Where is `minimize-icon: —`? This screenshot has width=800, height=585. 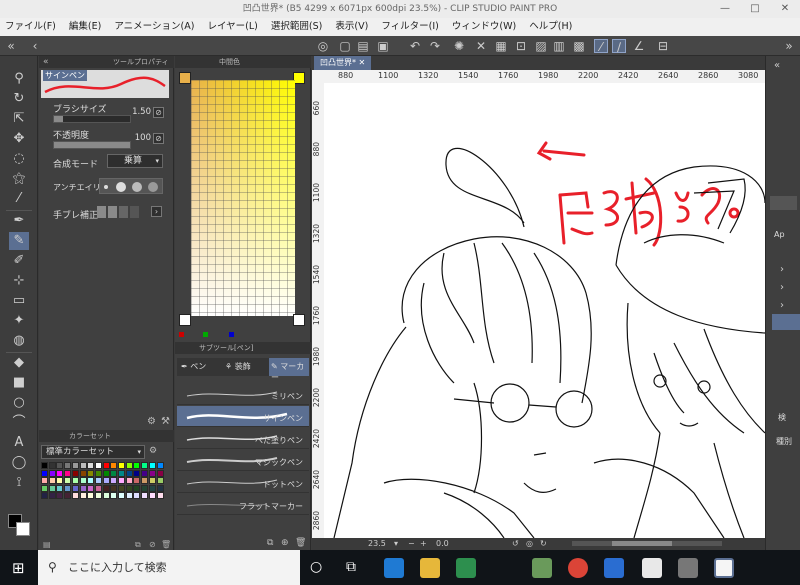 minimize-icon: — is located at coordinates (725, 9).